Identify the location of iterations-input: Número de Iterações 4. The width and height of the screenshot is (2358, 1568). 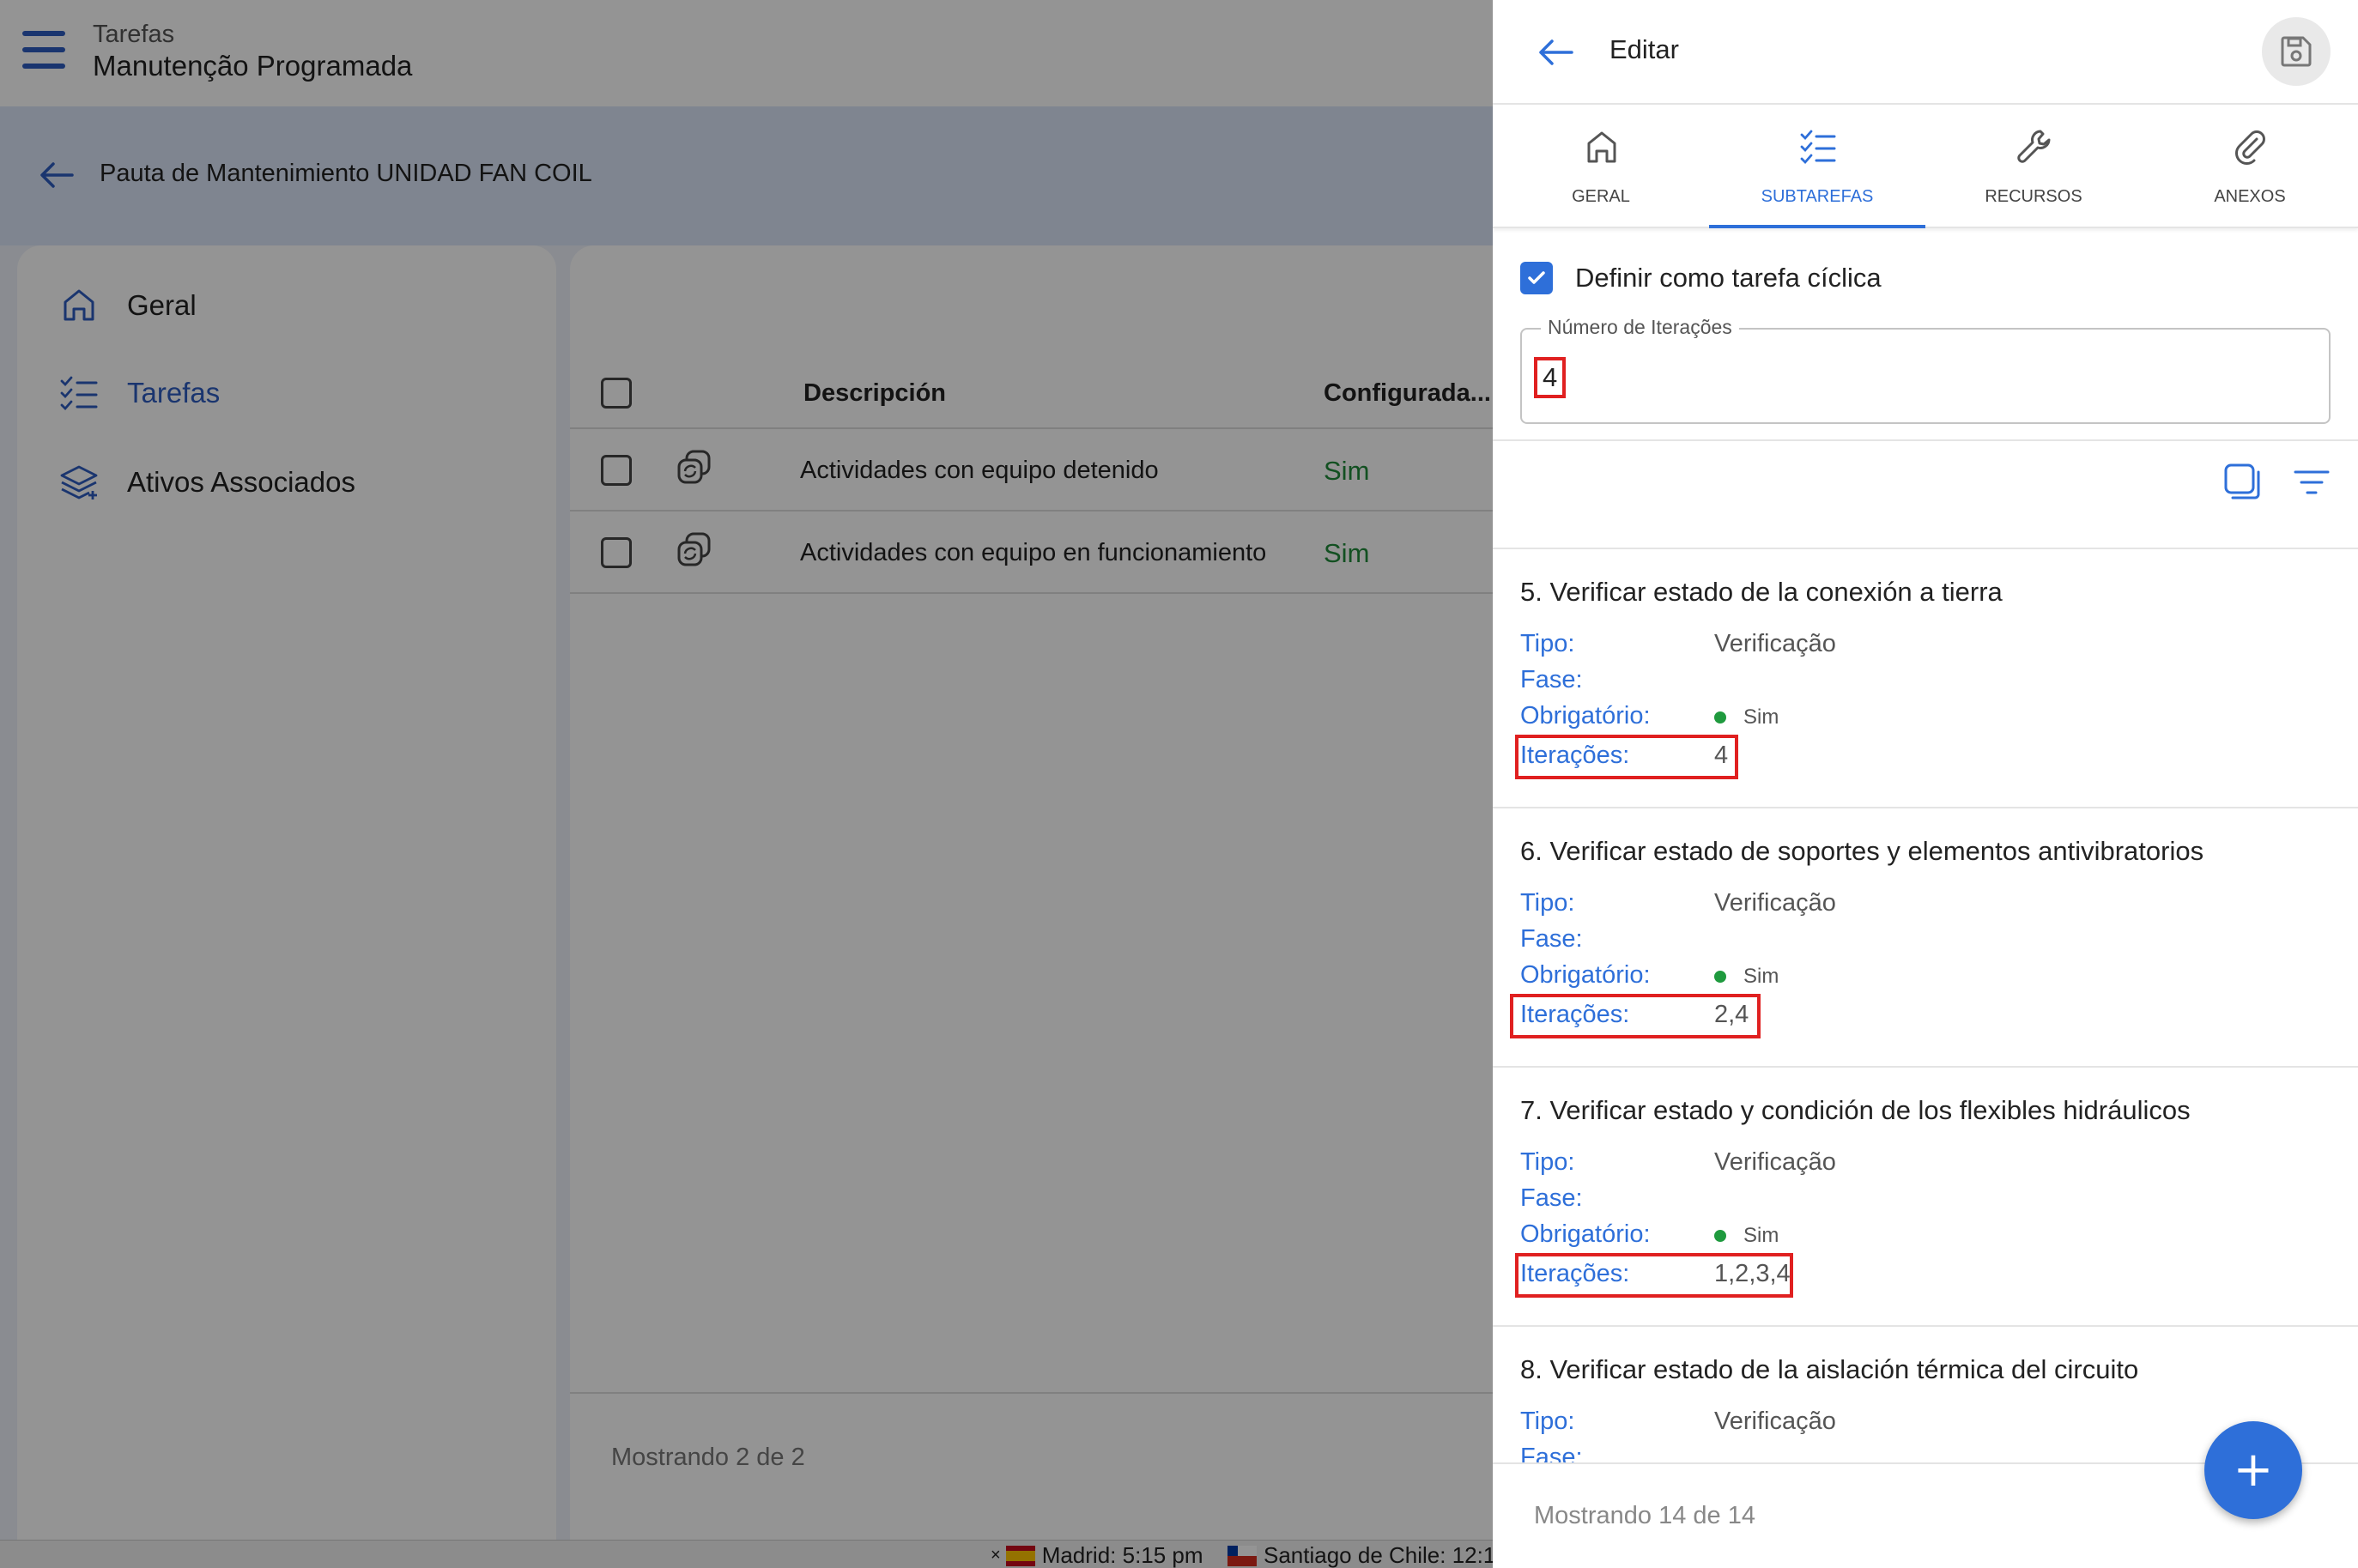
(1925, 370).